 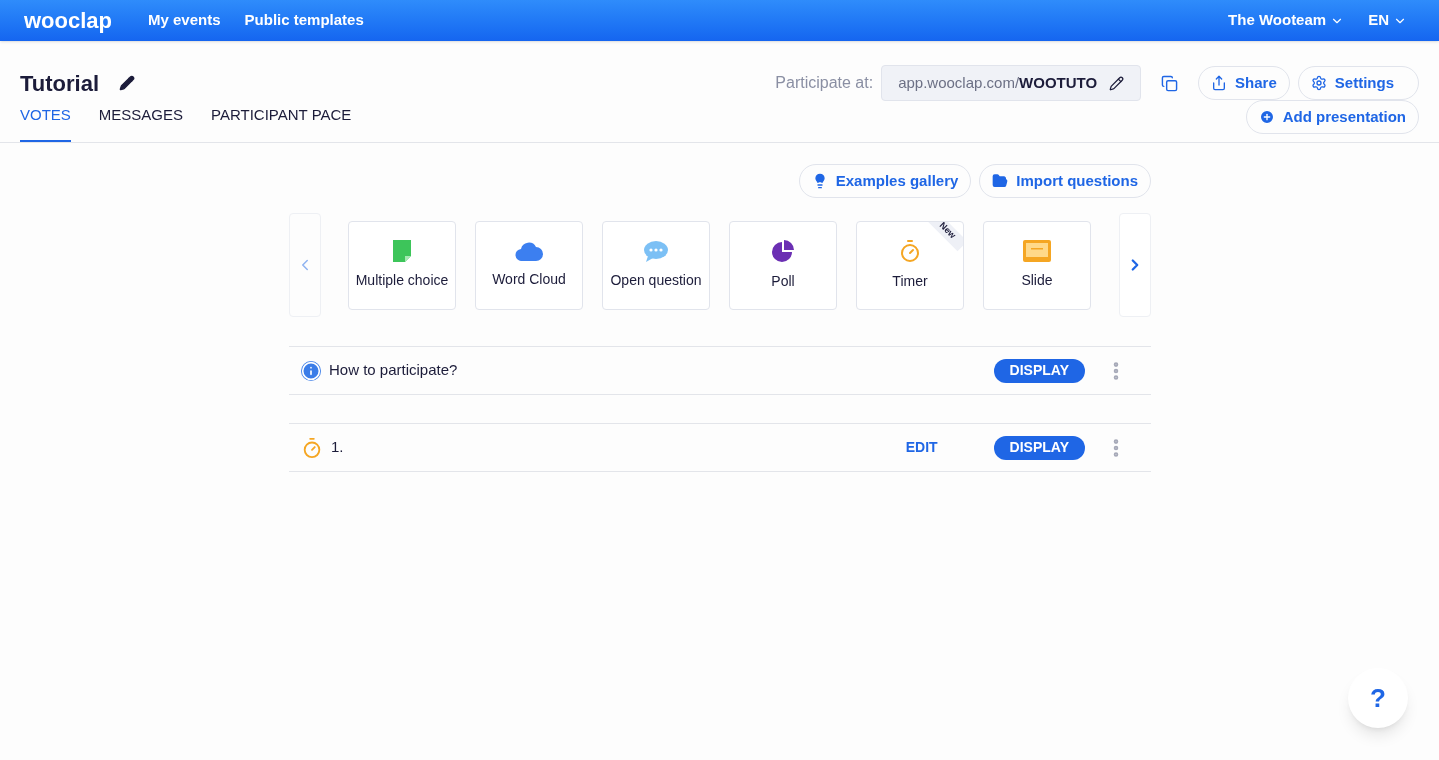 What do you see at coordinates (824, 83) in the screenshot?
I see `participate-label: Participate at:` at bounding box center [824, 83].